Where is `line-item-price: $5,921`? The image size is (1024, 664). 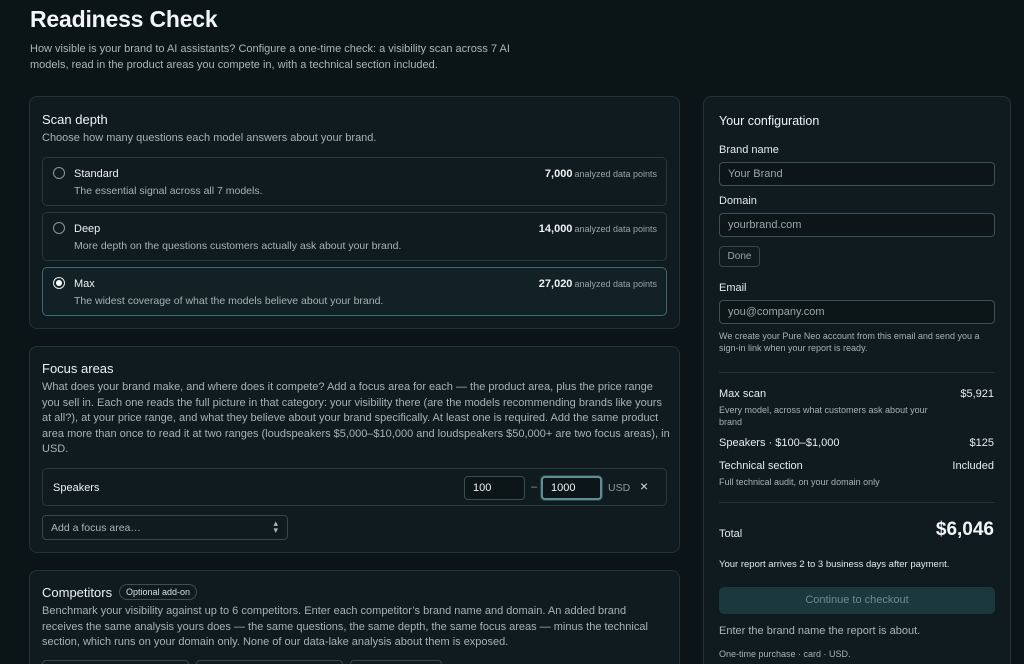 line-item-price: $5,921 is located at coordinates (977, 394).